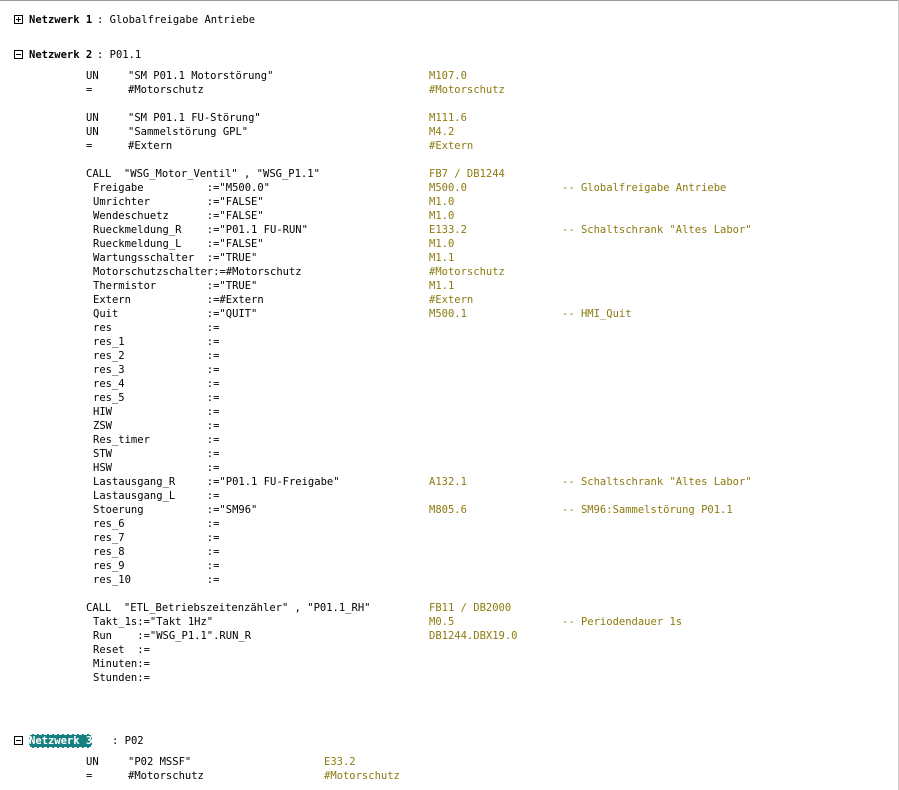 The width and height of the screenshot is (899, 790). Describe the element at coordinates (156, 496) in the screenshot. I see `parameter: Lastausgang_L :=` at that location.